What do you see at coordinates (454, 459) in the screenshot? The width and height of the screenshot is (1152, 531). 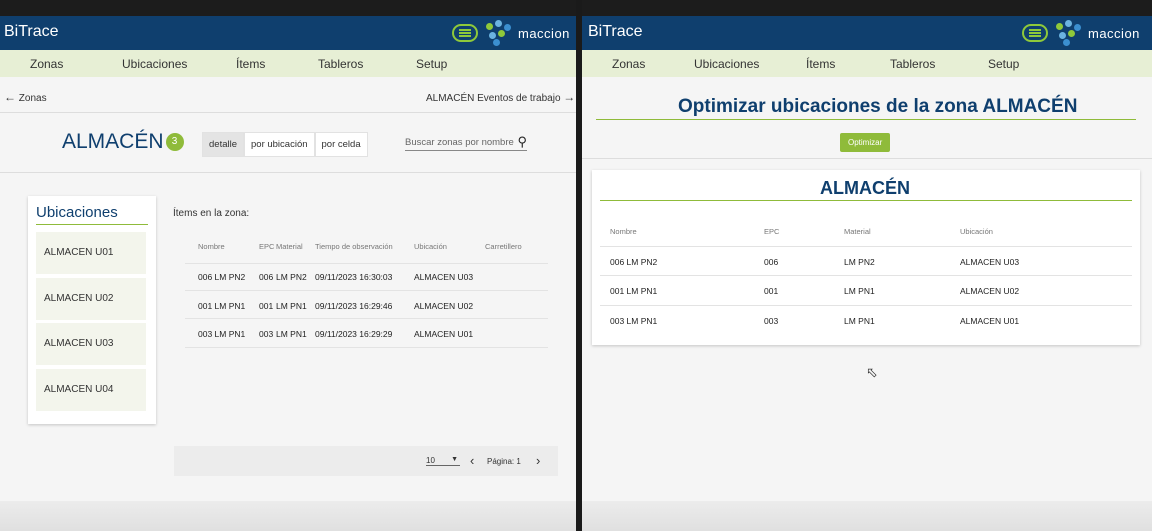 I see `chevron-down-icon: ▼` at bounding box center [454, 459].